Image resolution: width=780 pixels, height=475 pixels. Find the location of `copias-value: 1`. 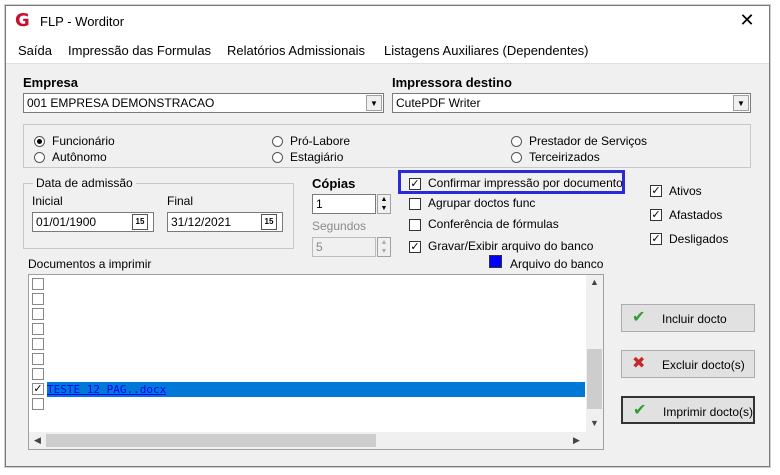

copias-value: 1 is located at coordinates (319, 204).